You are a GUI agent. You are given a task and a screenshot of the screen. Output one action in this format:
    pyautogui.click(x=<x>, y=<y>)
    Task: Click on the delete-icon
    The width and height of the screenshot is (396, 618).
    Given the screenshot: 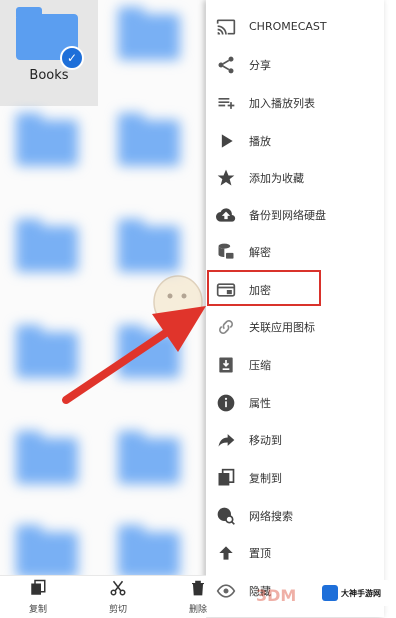 What is the action you would take?
    pyautogui.click(x=198, y=589)
    